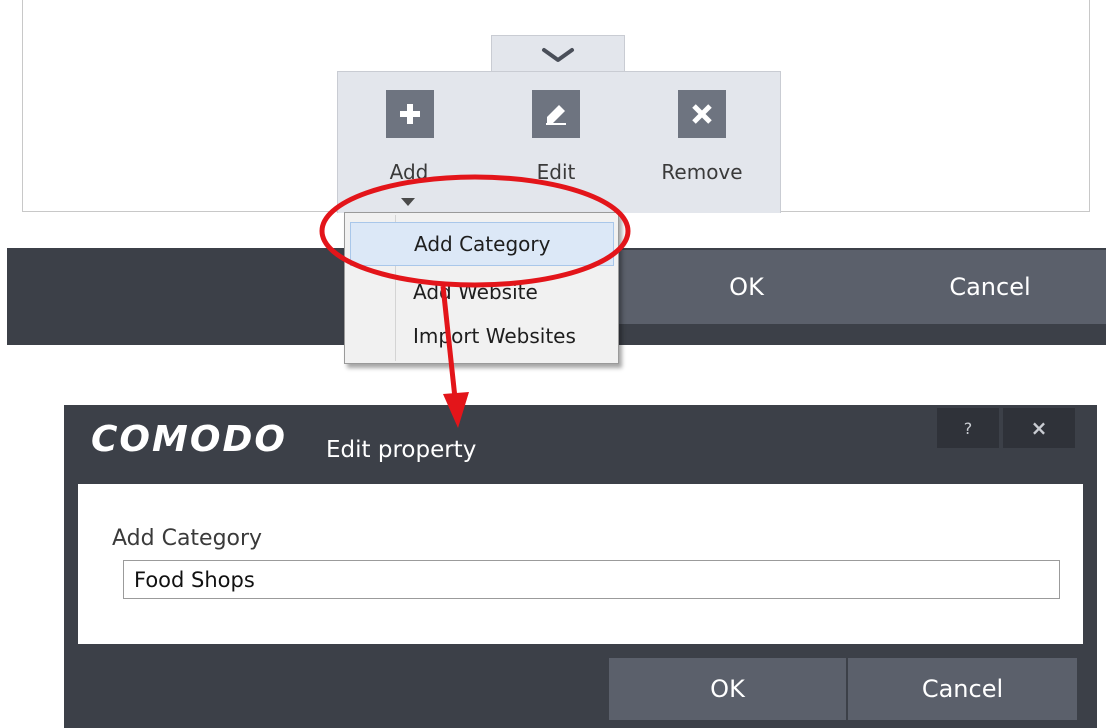 The image size is (1106, 728). Describe the element at coordinates (475, 231) in the screenshot. I see `highlight-ellipse` at that location.